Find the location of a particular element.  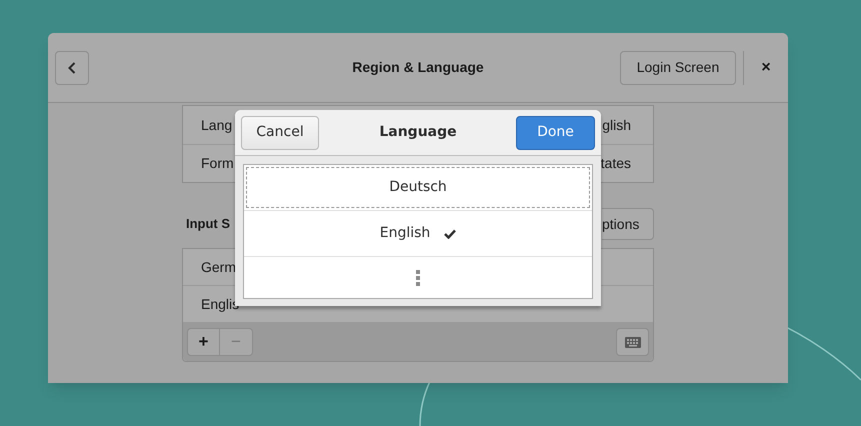

section-heading: Input S is located at coordinates (207, 224).